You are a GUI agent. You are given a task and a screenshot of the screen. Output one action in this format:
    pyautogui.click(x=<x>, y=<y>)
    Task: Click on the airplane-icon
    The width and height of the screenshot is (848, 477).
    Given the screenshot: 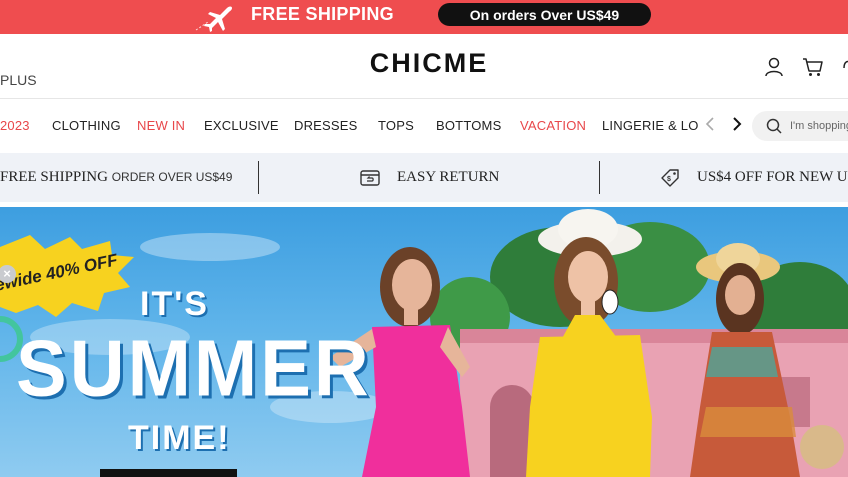 What is the action you would take?
    pyautogui.click(x=213, y=19)
    